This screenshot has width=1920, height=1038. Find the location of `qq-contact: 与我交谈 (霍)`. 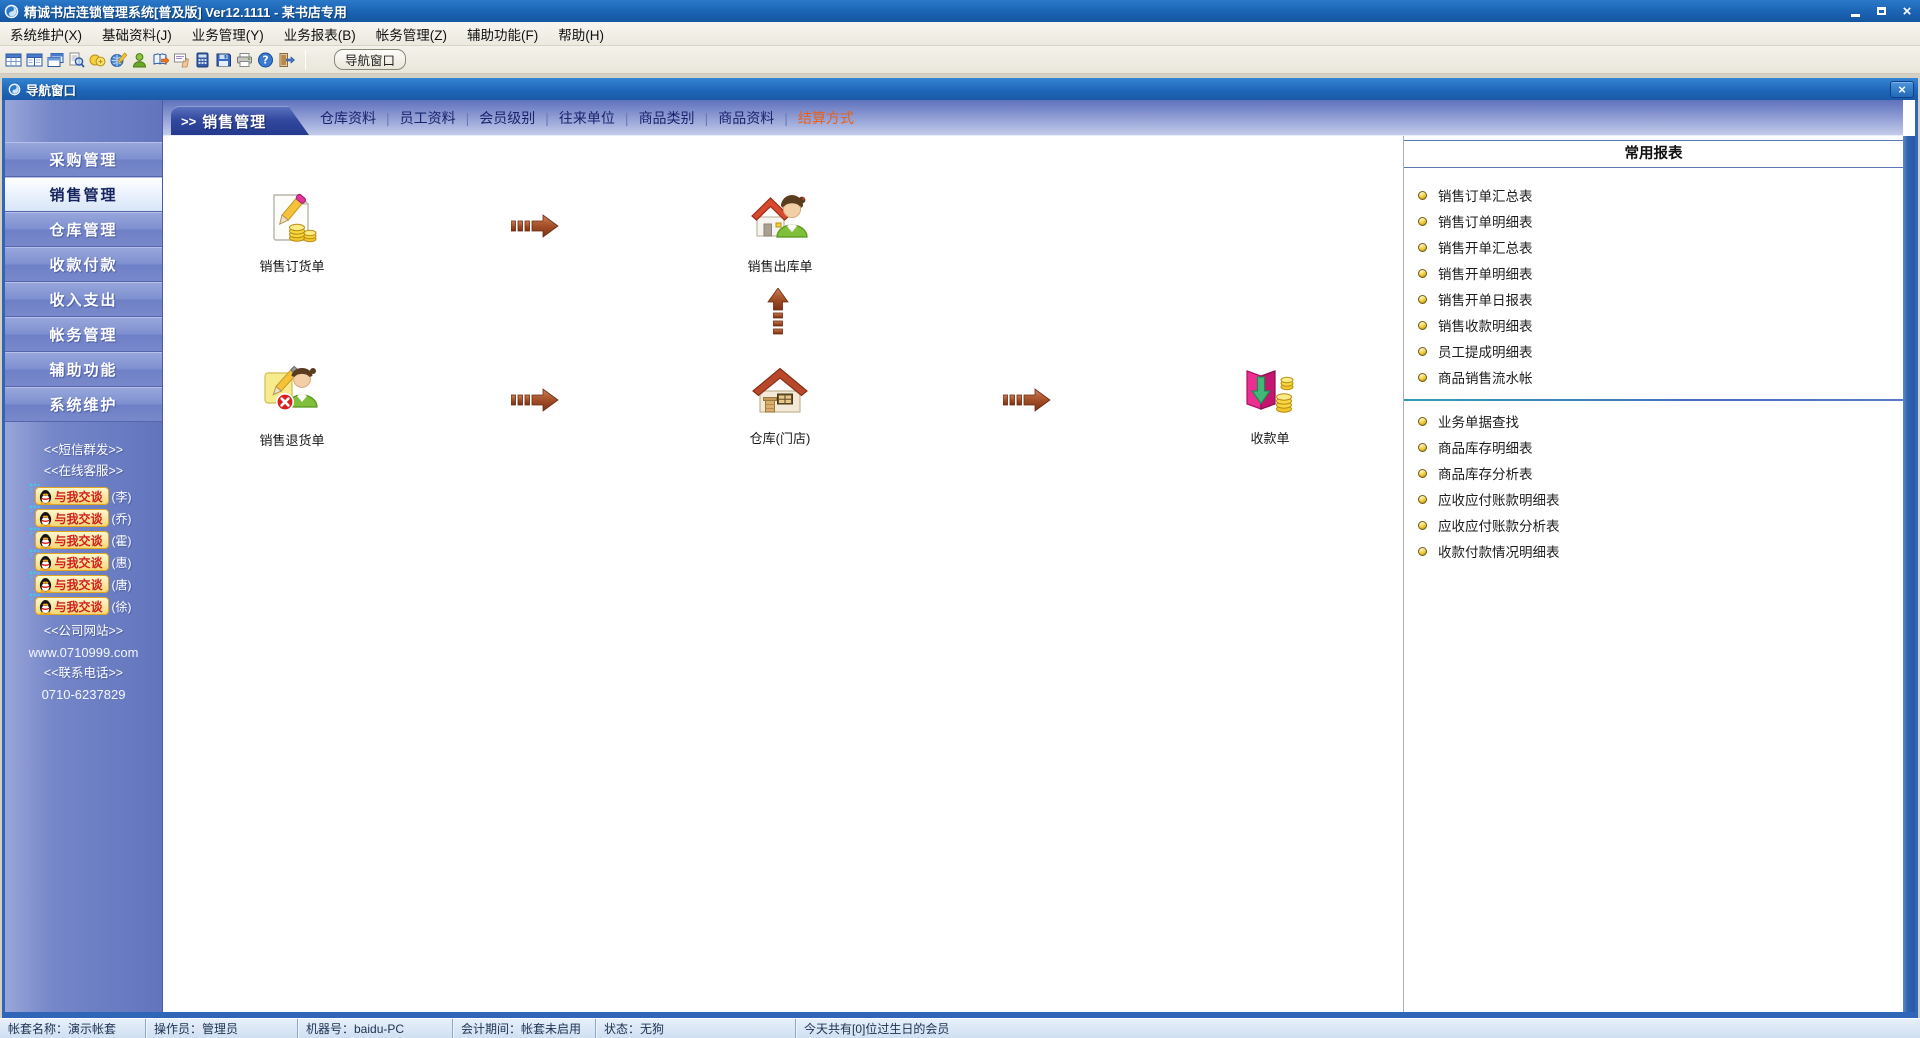

qq-contact: 与我交谈 (霍) is located at coordinates (83, 539).